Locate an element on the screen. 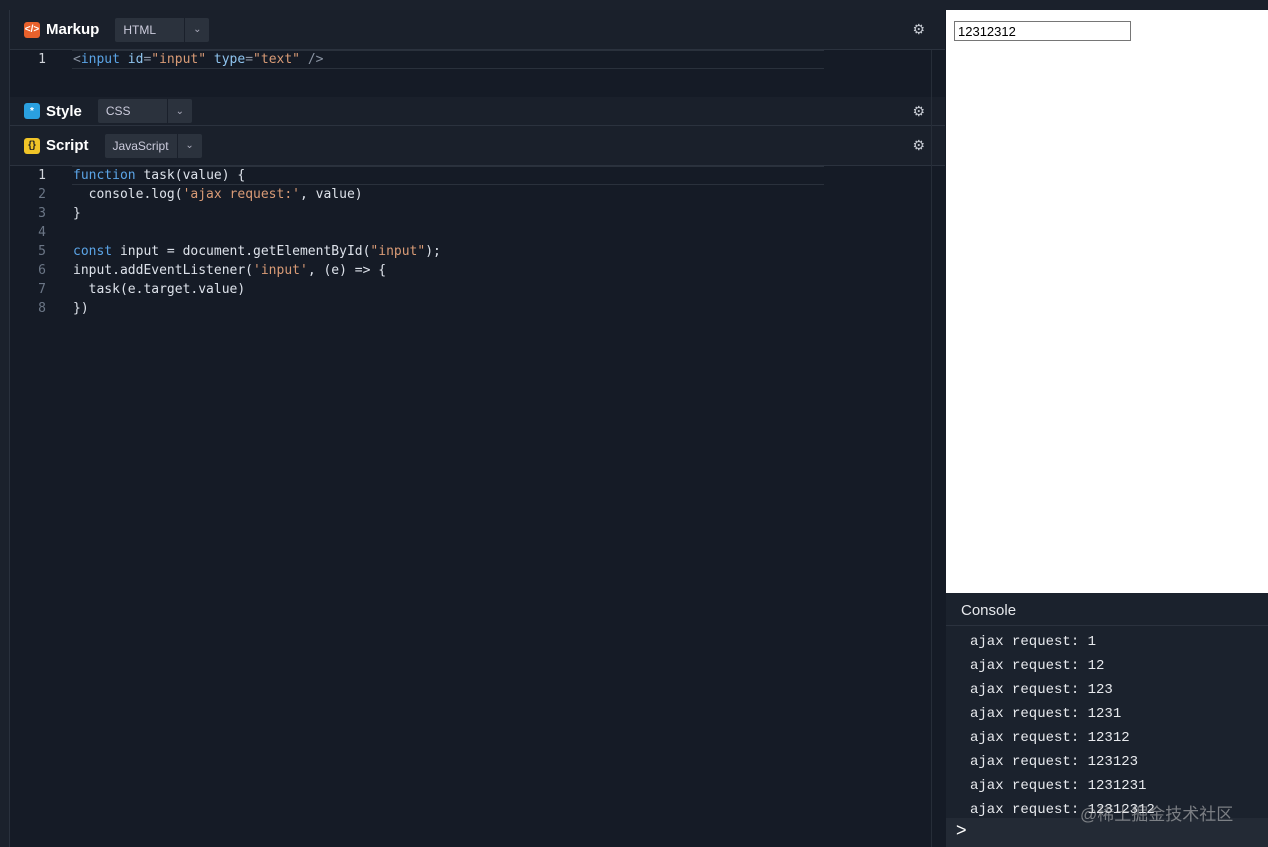  console-log-line: ajax request: 1231 is located at coordinates (1046, 714).